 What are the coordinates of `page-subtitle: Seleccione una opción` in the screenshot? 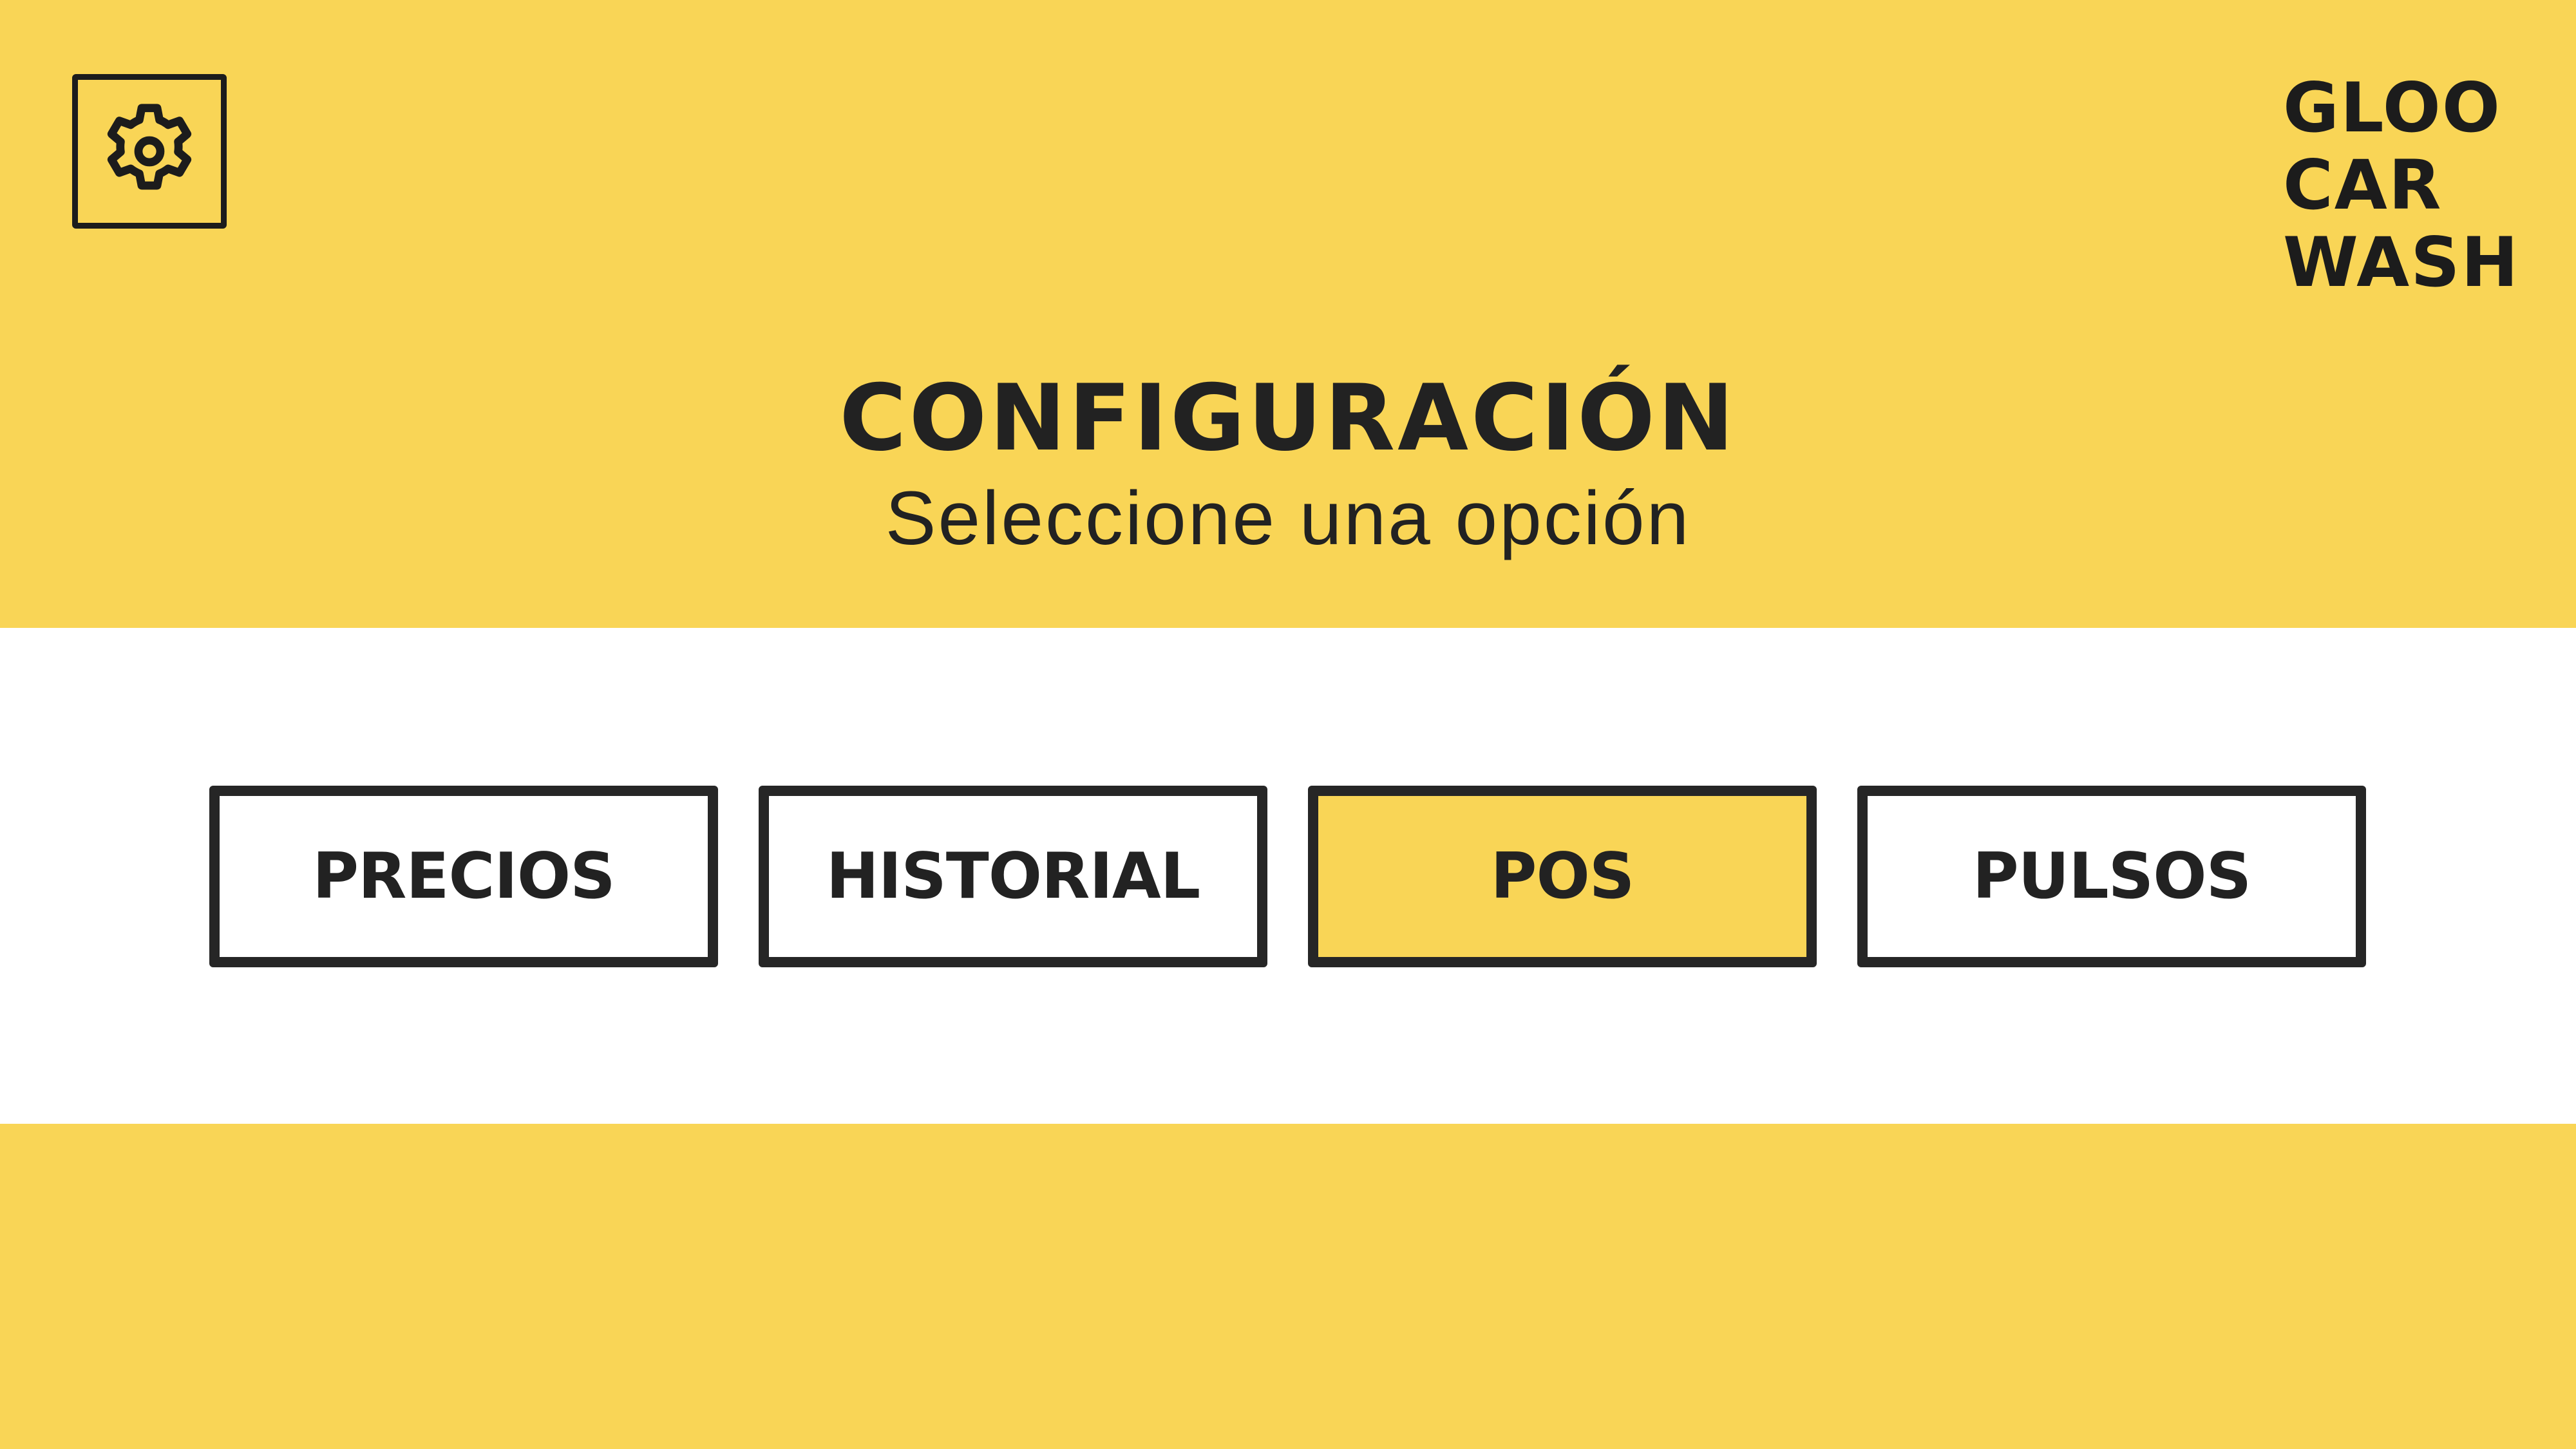 It's located at (1288, 518).